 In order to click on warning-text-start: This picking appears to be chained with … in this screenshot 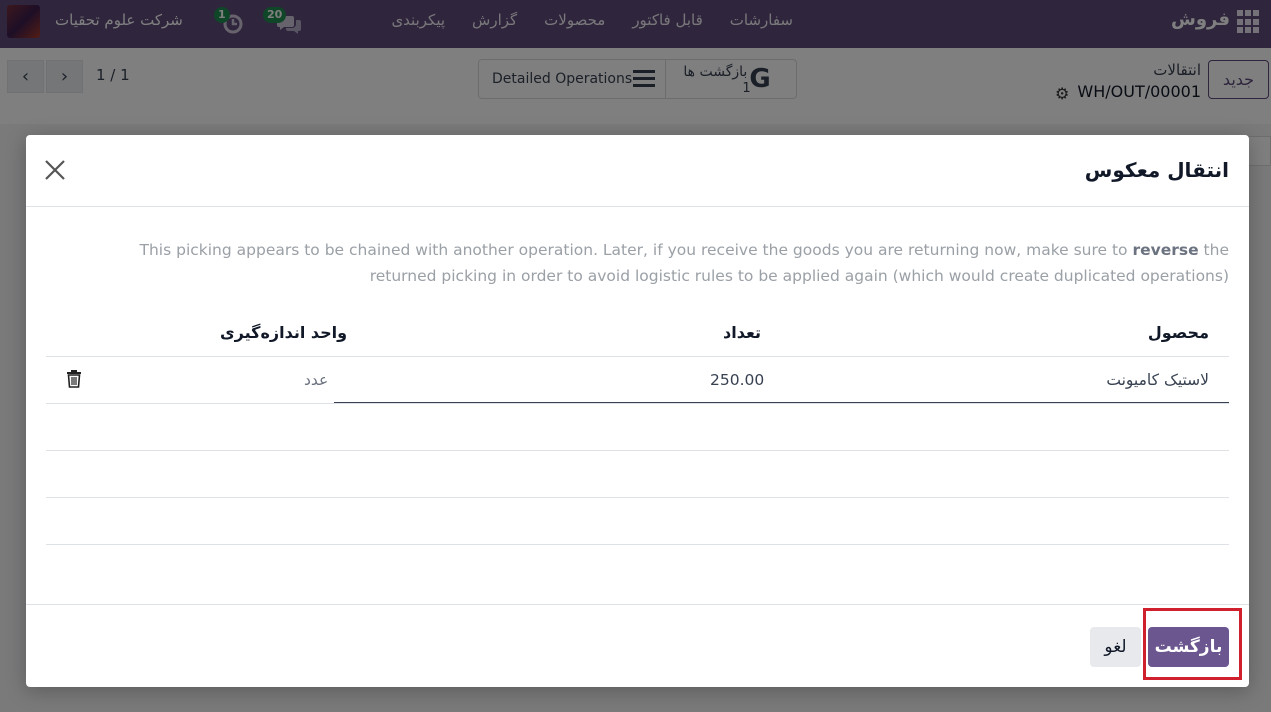, I will do `click(636, 250)`.